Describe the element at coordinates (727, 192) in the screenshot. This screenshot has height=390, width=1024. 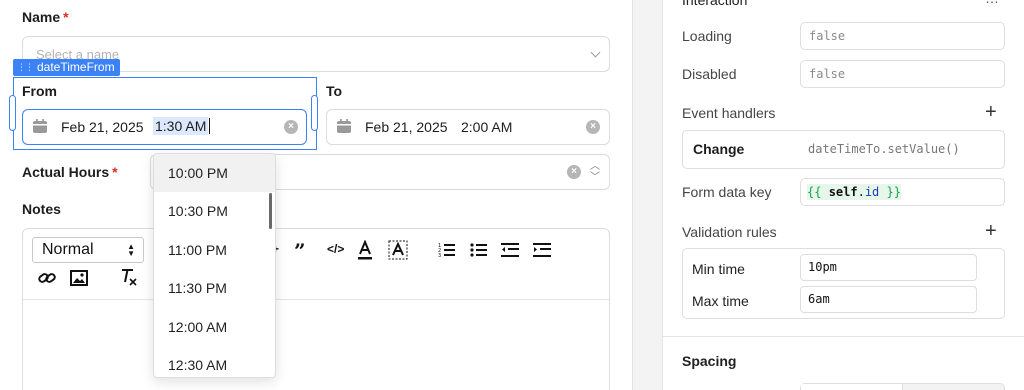
I see `form-data-key-label: Form data key` at that location.